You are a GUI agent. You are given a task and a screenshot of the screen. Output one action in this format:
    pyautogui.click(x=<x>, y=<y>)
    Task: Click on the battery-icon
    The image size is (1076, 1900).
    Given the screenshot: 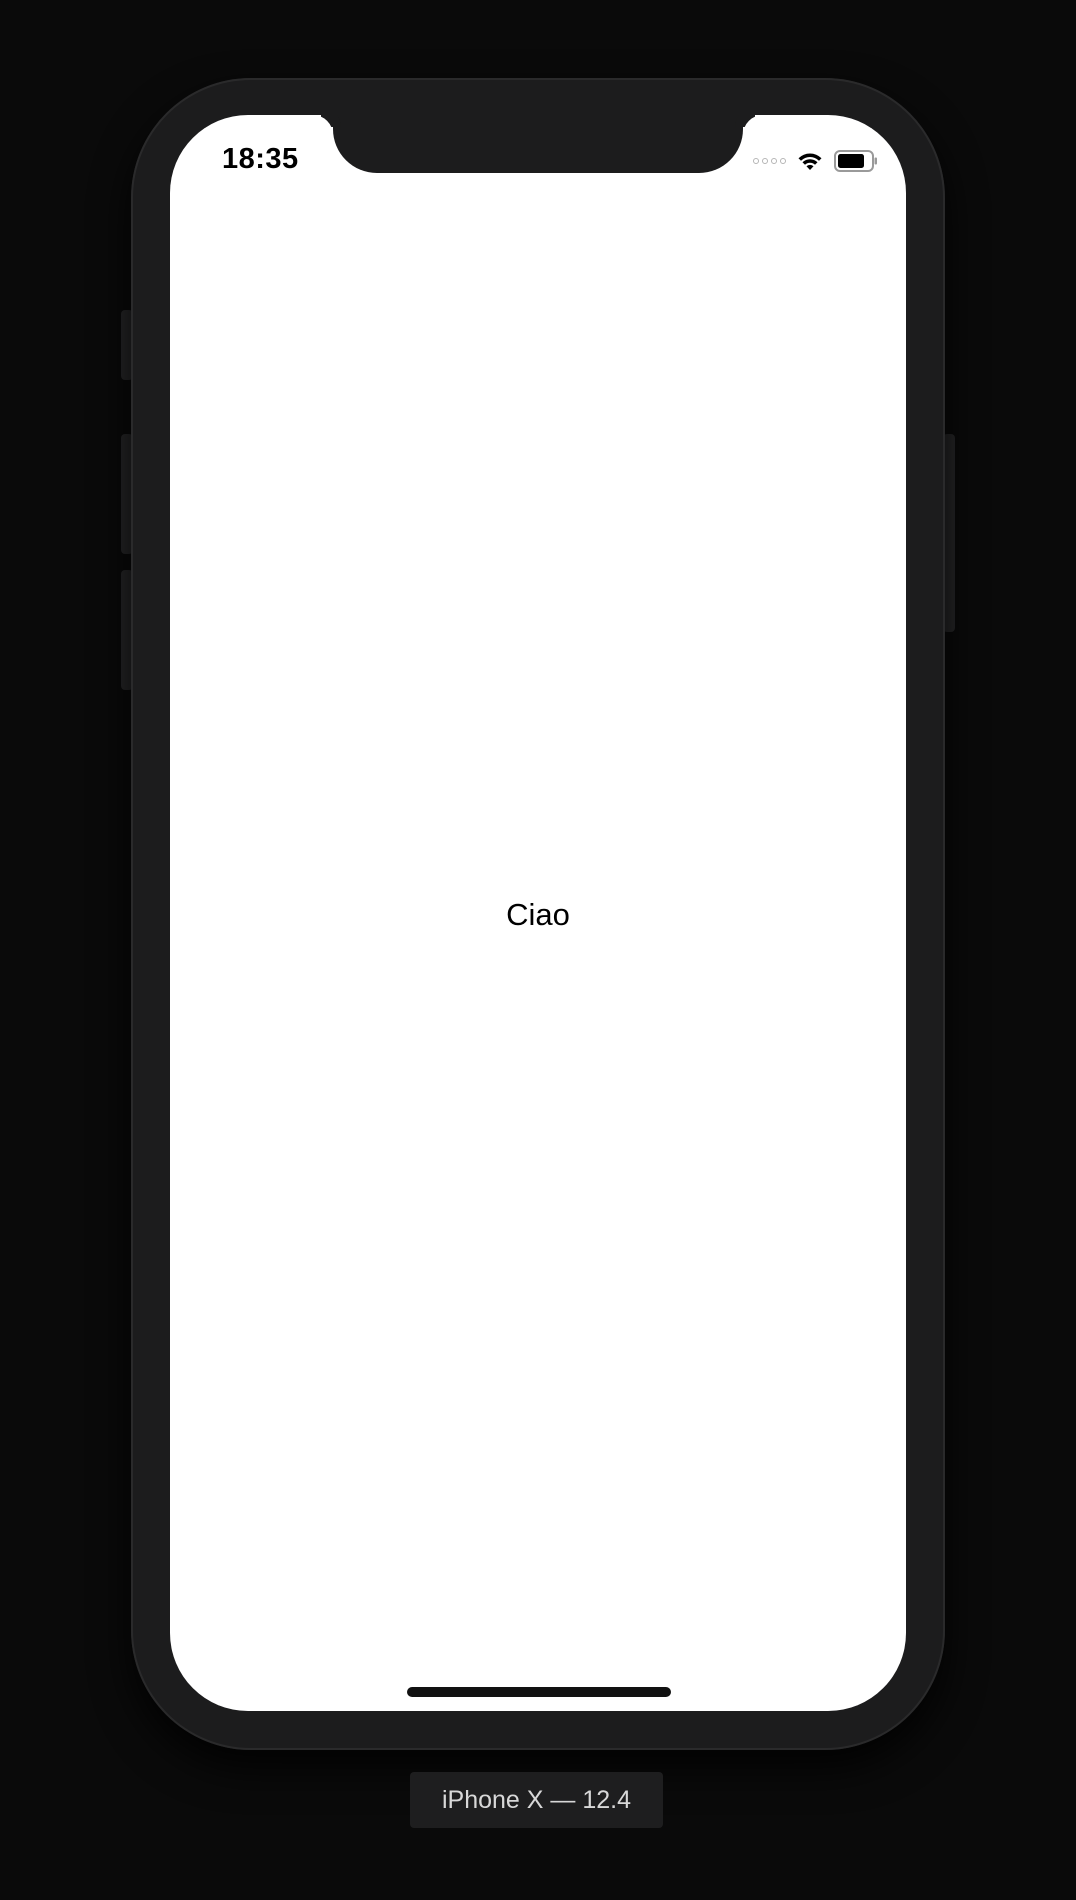 What is the action you would take?
    pyautogui.click(x=856, y=161)
    